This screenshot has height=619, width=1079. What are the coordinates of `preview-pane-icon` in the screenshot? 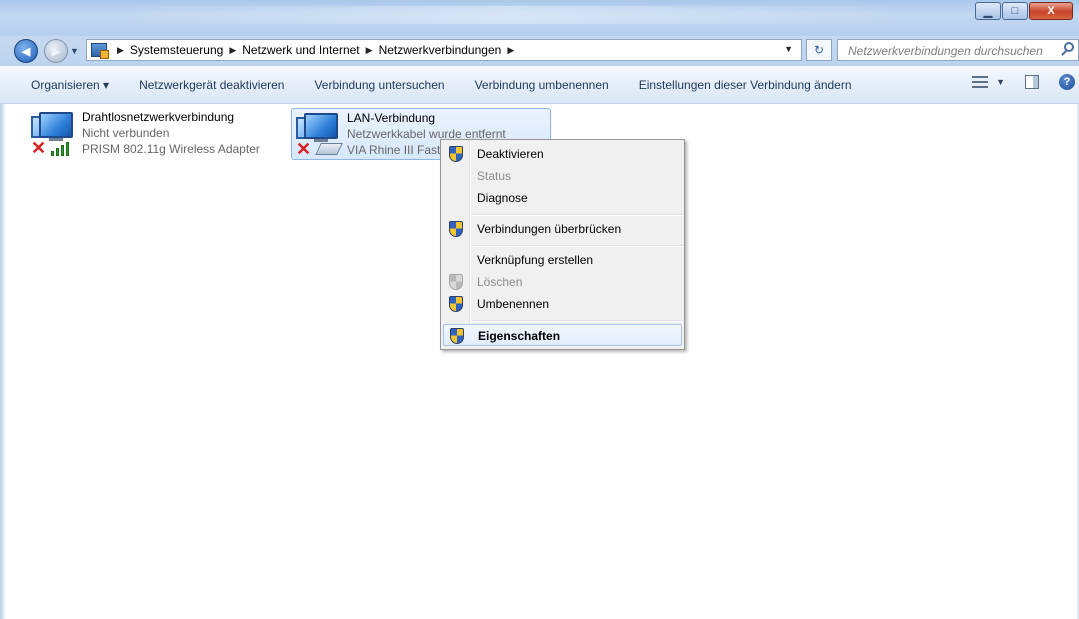 It's located at (1032, 82).